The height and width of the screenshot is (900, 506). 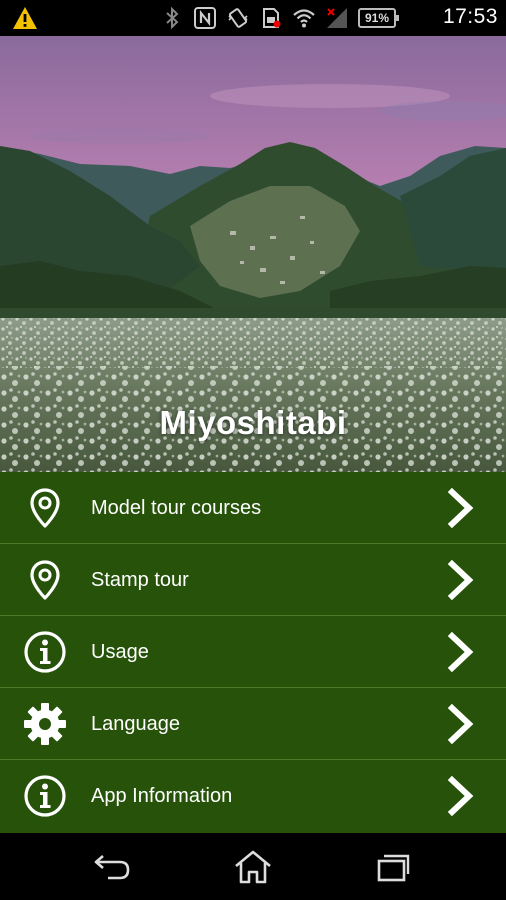 What do you see at coordinates (140, 580) in the screenshot?
I see `menu-item-label: Stamp tour` at bounding box center [140, 580].